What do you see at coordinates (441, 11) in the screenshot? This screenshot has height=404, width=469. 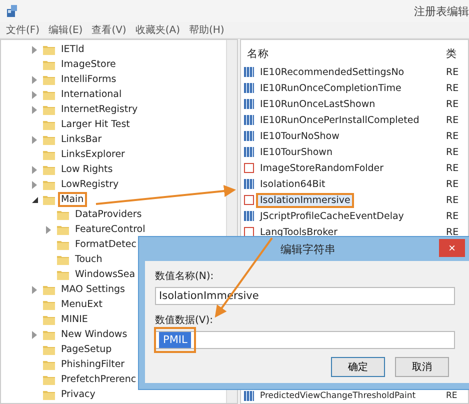 I see `window-title: 注册表编辑` at bounding box center [441, 11].